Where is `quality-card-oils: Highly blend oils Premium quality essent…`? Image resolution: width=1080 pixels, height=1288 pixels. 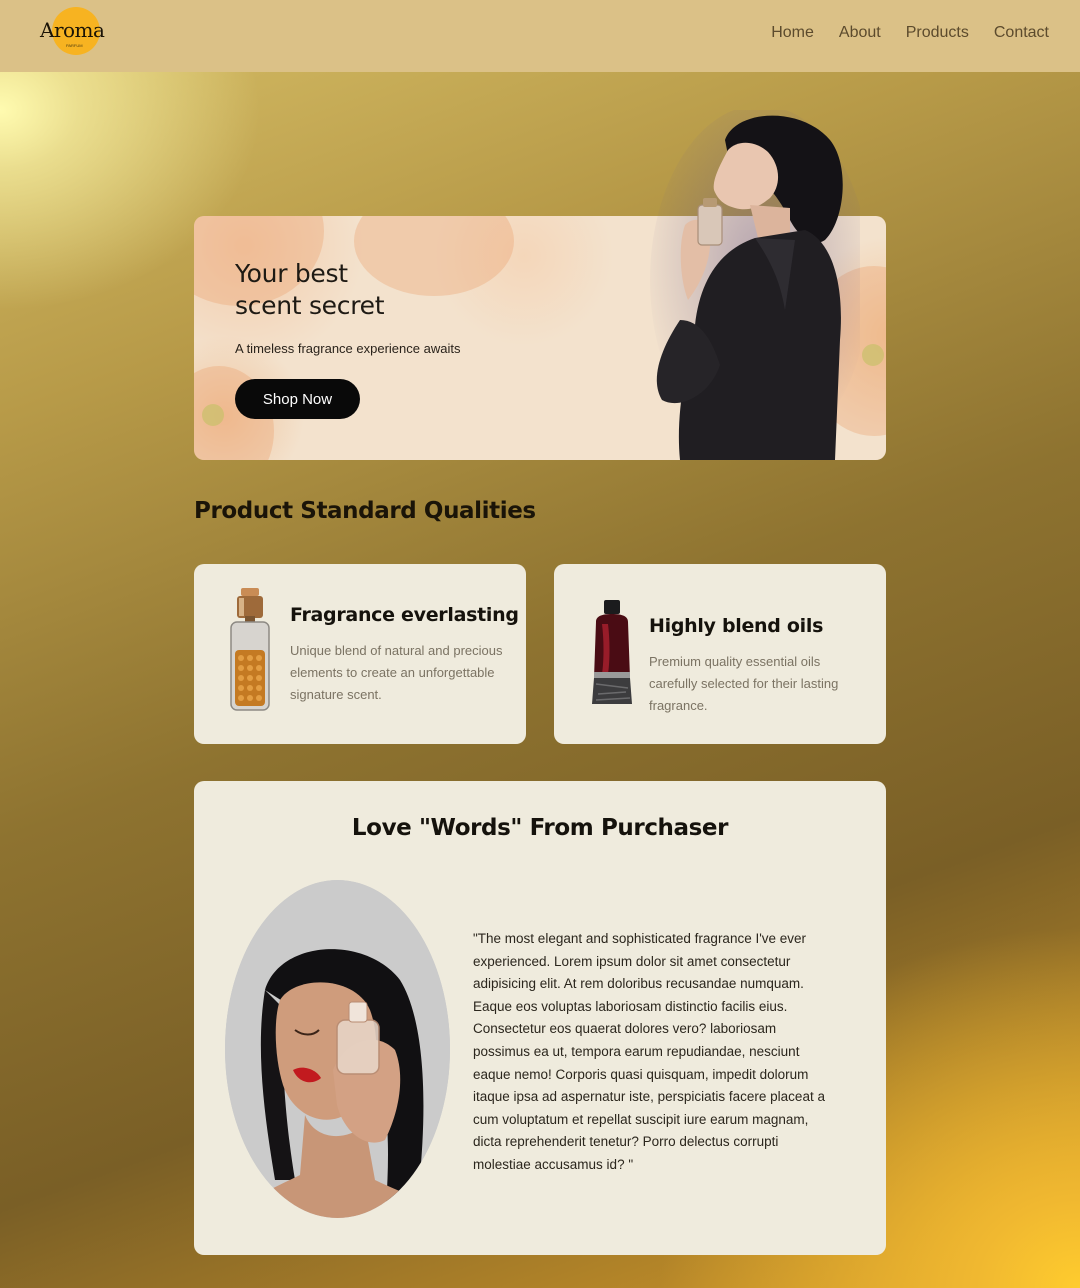
quality-card-oils: Highly blend oils Premium quality essent… is located at coordinates (720, 654).